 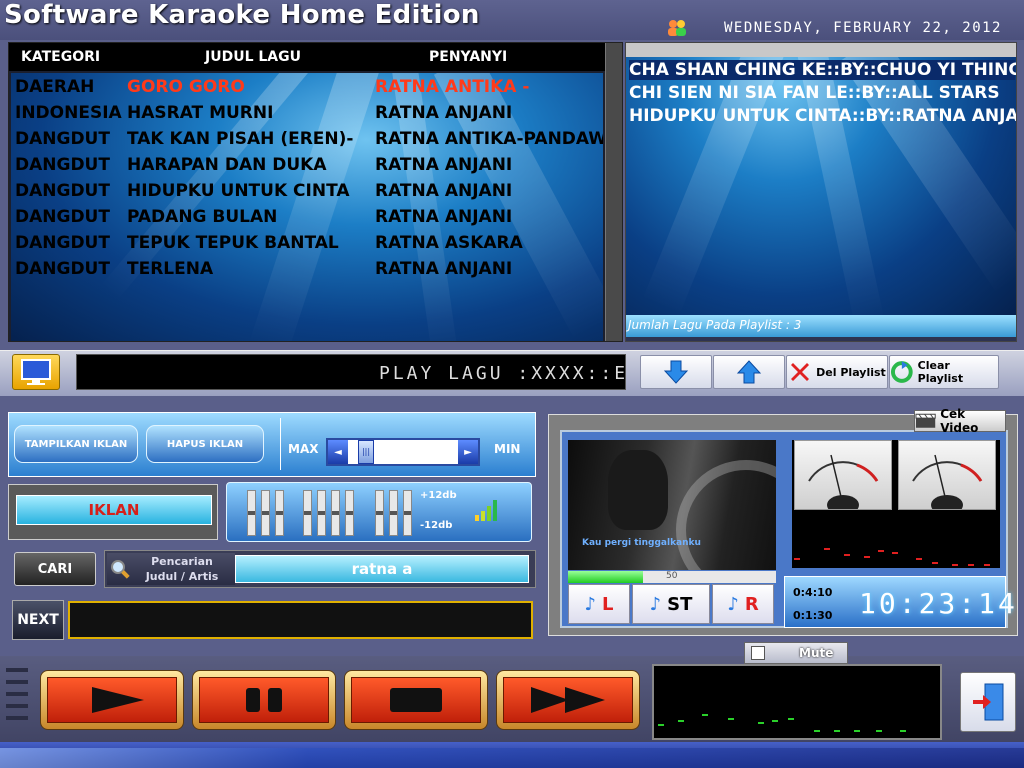 I want to click on mute-checkbox, so click(x=758, y=653).